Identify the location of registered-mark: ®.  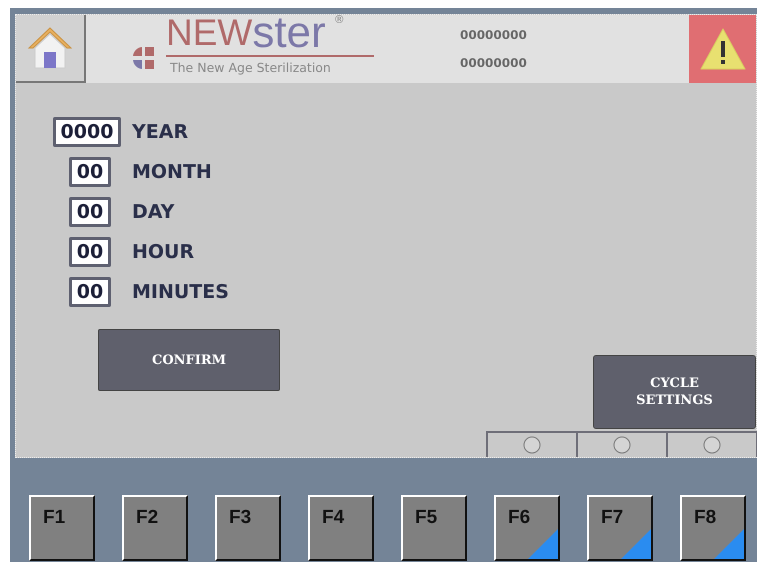
(339, 20).